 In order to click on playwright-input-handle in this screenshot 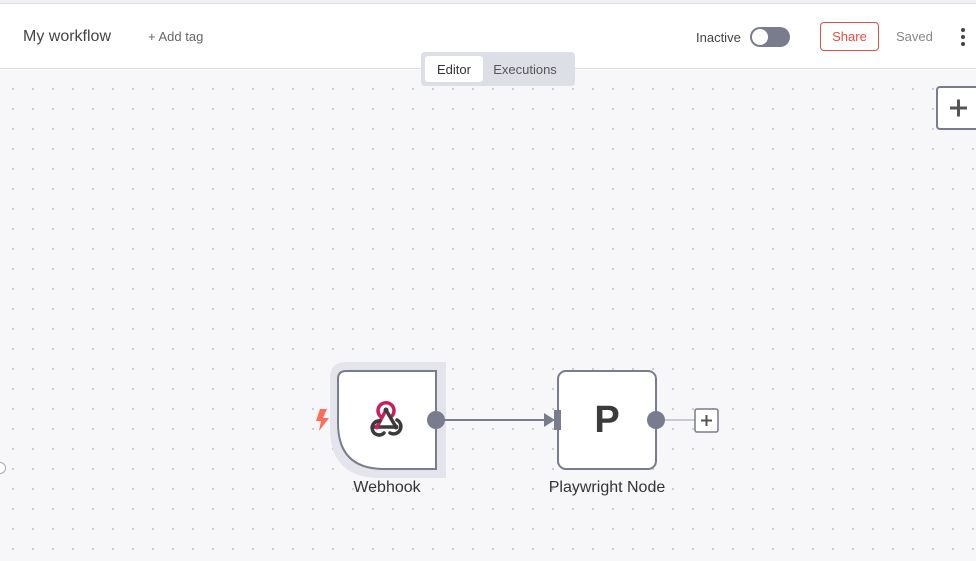, I will do `click(557, 420)`.